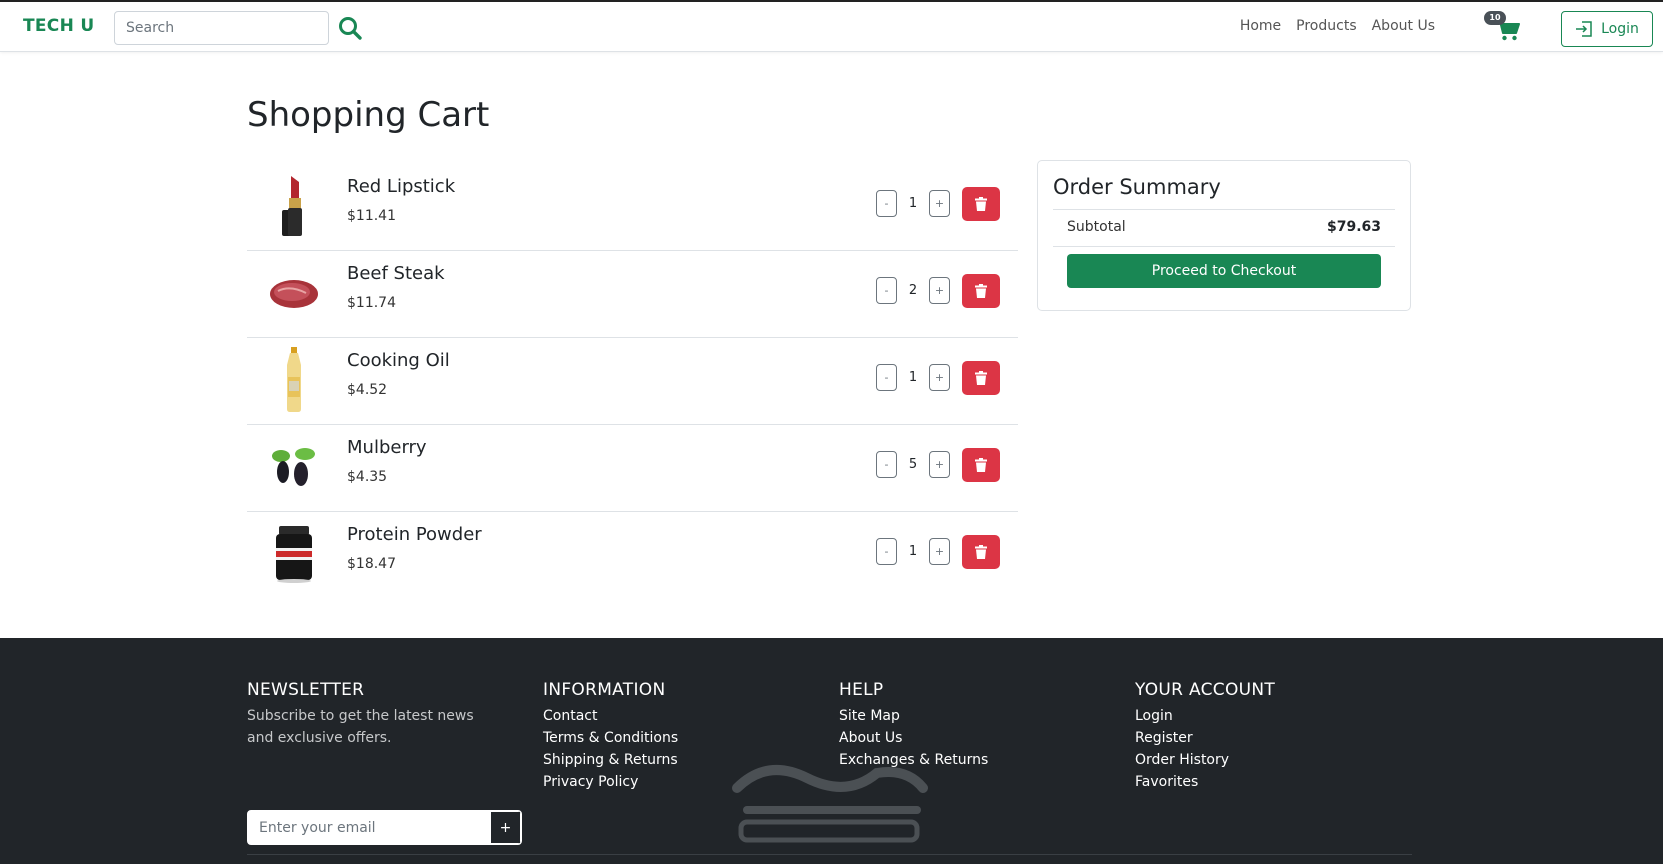  Describe the element at coordinates (505, 827) in the screenshot. I see `subscribe-button: +` at that location.